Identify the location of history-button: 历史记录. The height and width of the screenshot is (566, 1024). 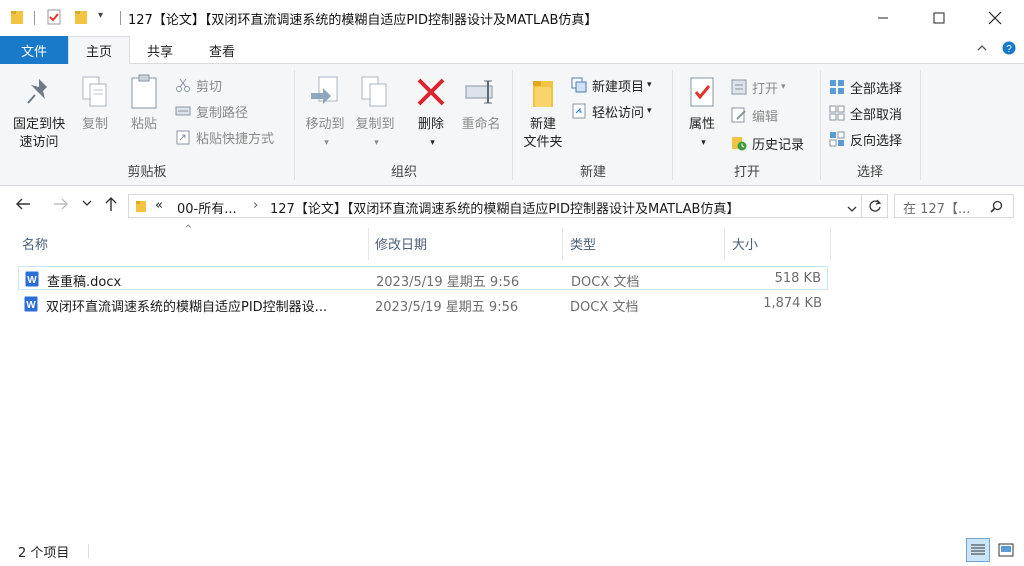
(767, 143).